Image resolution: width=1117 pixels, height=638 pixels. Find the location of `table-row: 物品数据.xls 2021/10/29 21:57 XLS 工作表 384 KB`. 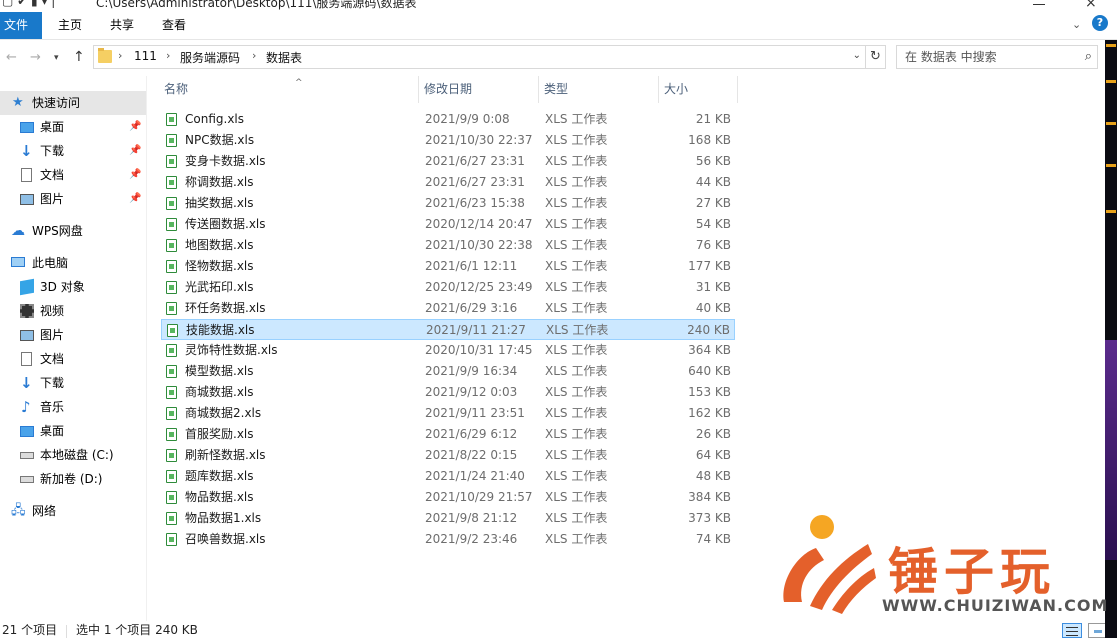

table-row: 物品数据.xls 2021/10/29 21:57 XLS 工作表 384 KB is located at coordinates (448, 497).